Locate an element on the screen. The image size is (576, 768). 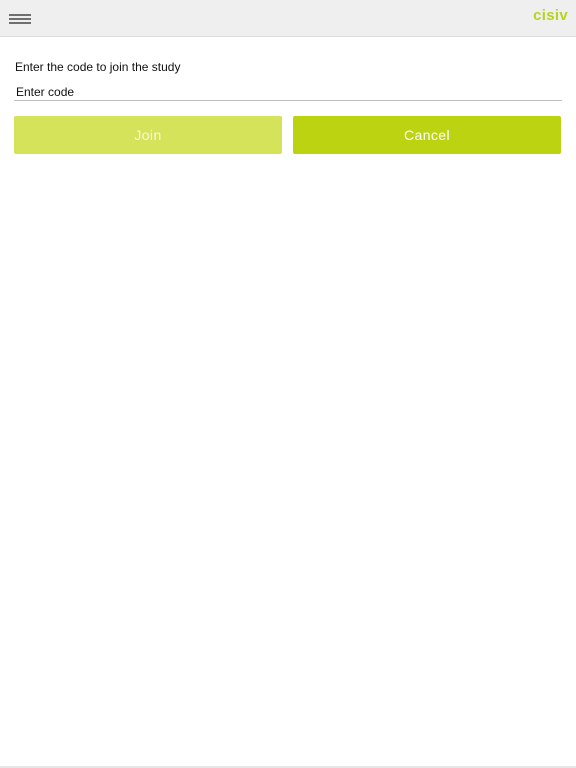
study-code-input is located at coordinates (288, 92).